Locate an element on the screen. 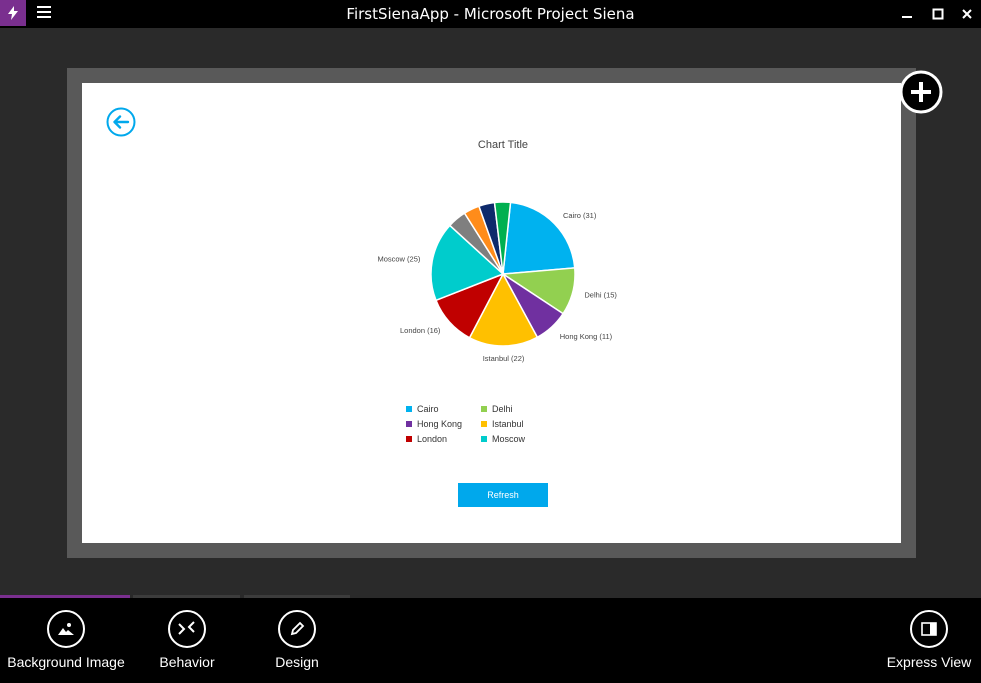  pencil-icon is located at coordinates (297, 629).